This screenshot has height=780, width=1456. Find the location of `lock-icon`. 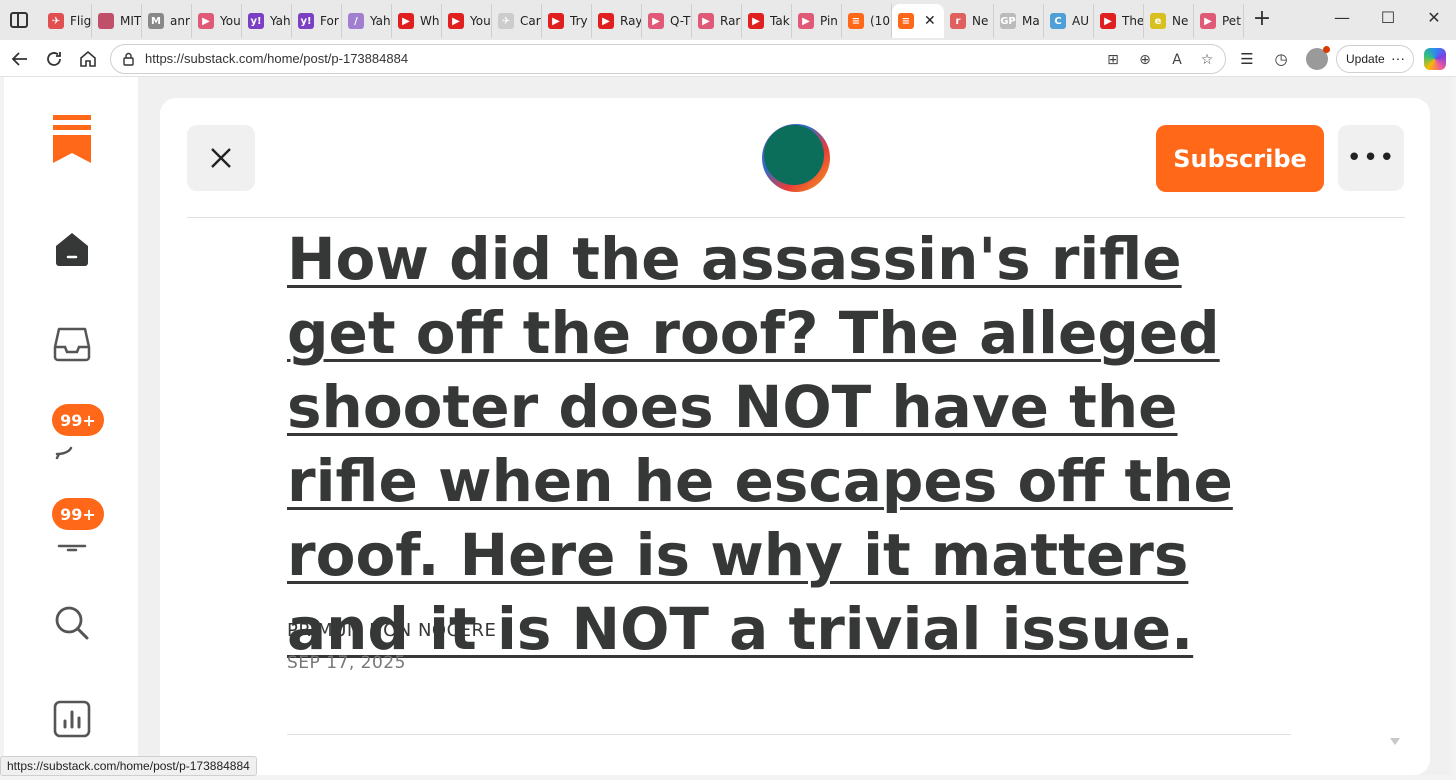

lock-icon is located at coordinates (128, 59).